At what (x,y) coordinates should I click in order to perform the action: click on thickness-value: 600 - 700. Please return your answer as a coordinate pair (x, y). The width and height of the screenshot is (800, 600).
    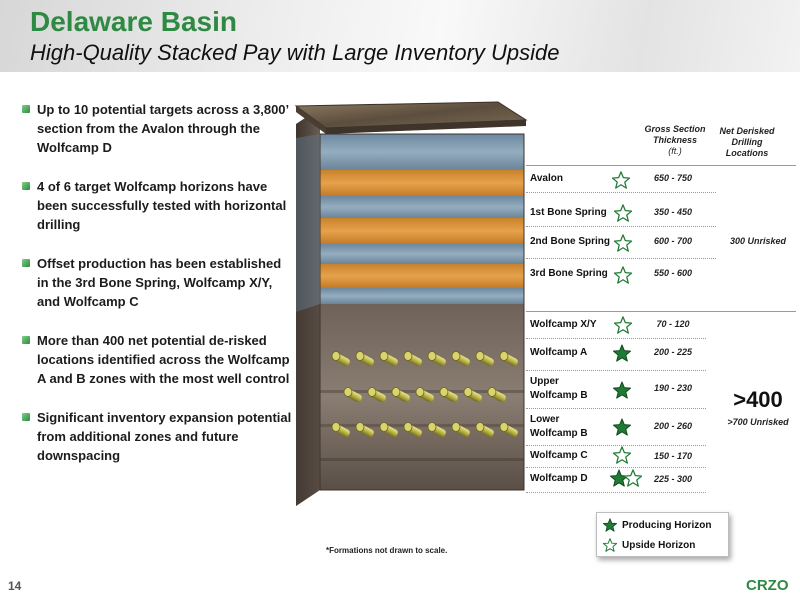
    Looking at the image, I should click on (673, 241).